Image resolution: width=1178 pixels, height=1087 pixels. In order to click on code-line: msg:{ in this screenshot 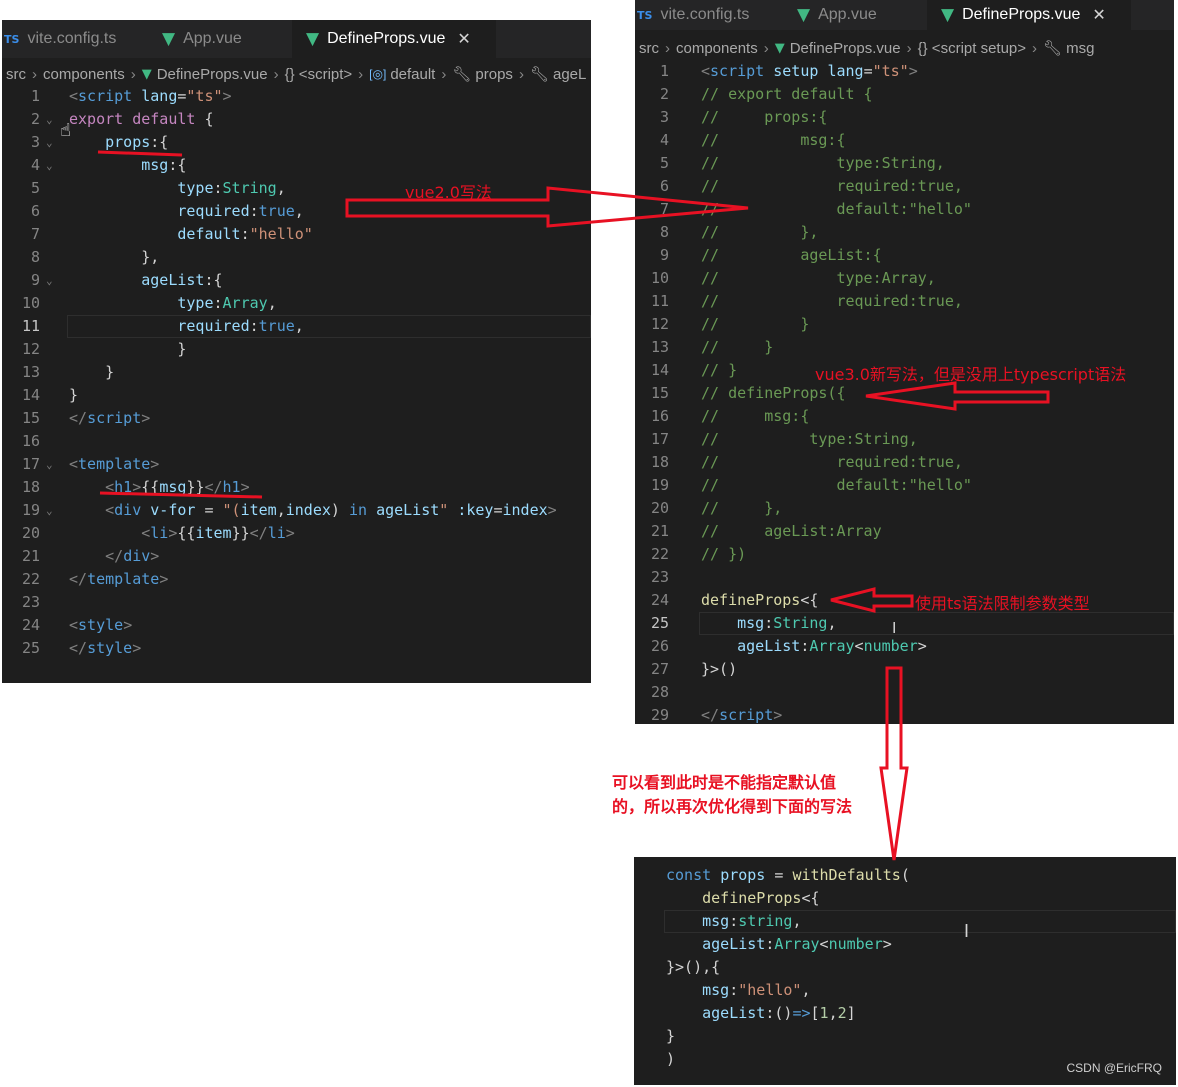, I will do `click(127, 165)`.